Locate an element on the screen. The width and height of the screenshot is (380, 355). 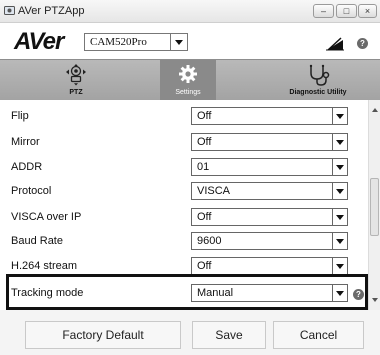
setting-label: H.264 stream is located at coordinates (44, 266).